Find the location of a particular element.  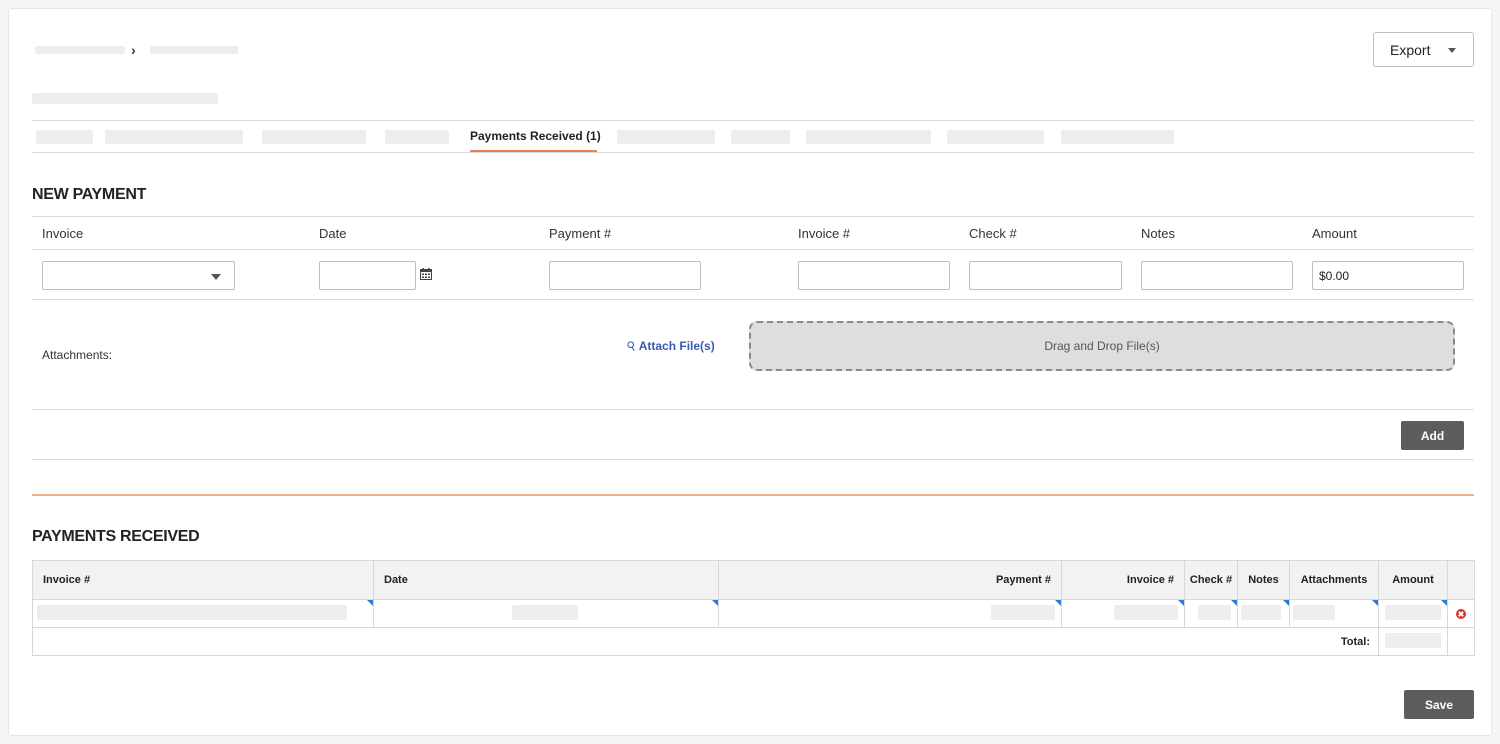

attachments-divider is located at coordinates (753, 409).